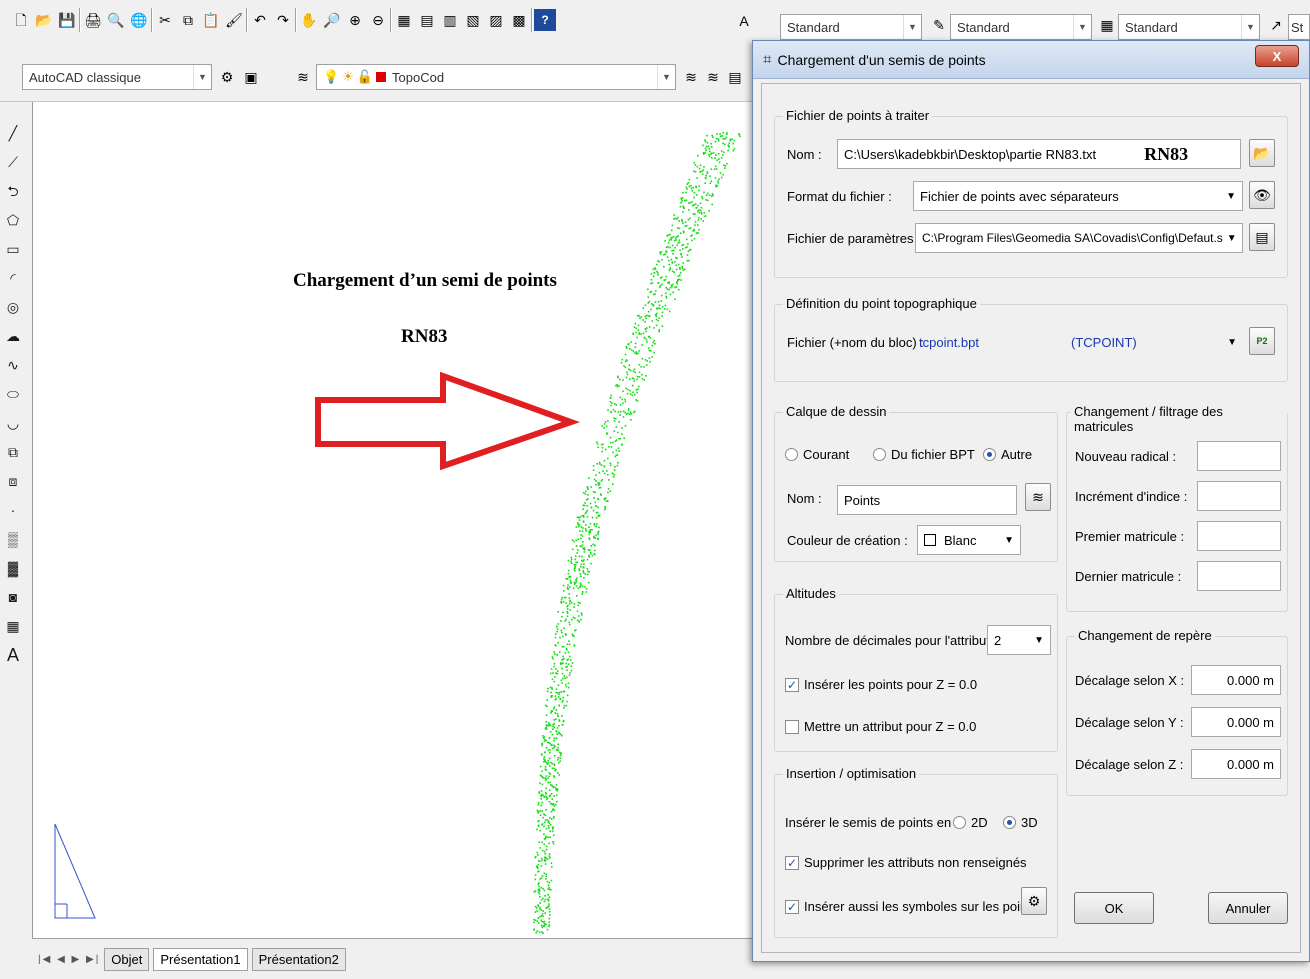 The image size is (1310, 979). I want to click on radio-2d: 2D, so click(970, 822).